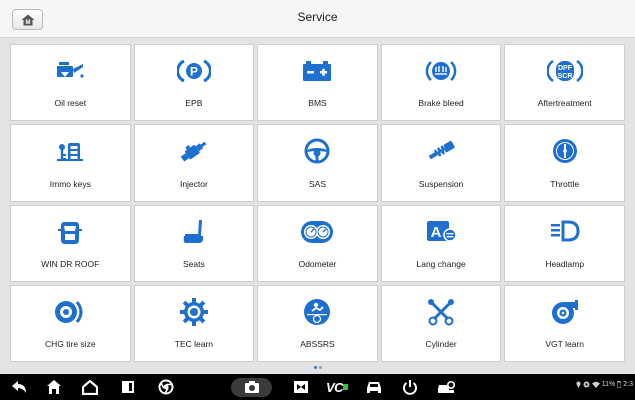 Image resolution: width=635 pixels, height=400 pixels. I want to click on tile-chg-tire-size: CHG tire size, so click(70, 323).